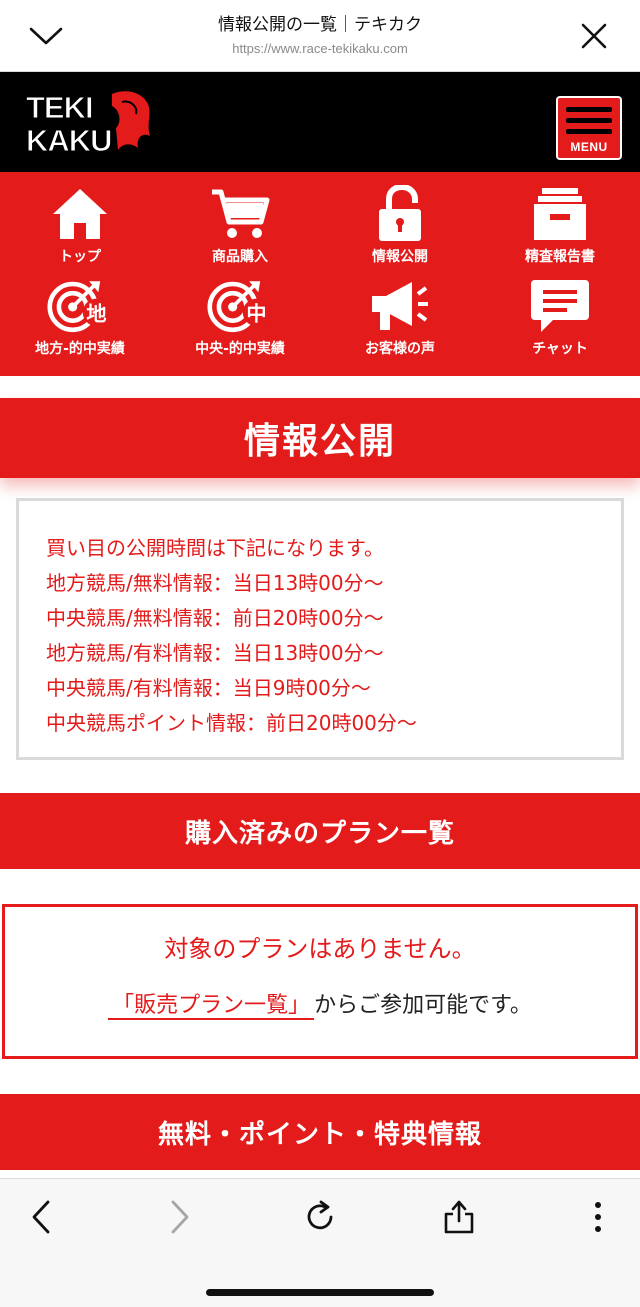 This screenshot has height=1307, width=640. Describe the element at coordinates (589, 147) in the screenshot. I see `menu-button-label: MENU` at that location.